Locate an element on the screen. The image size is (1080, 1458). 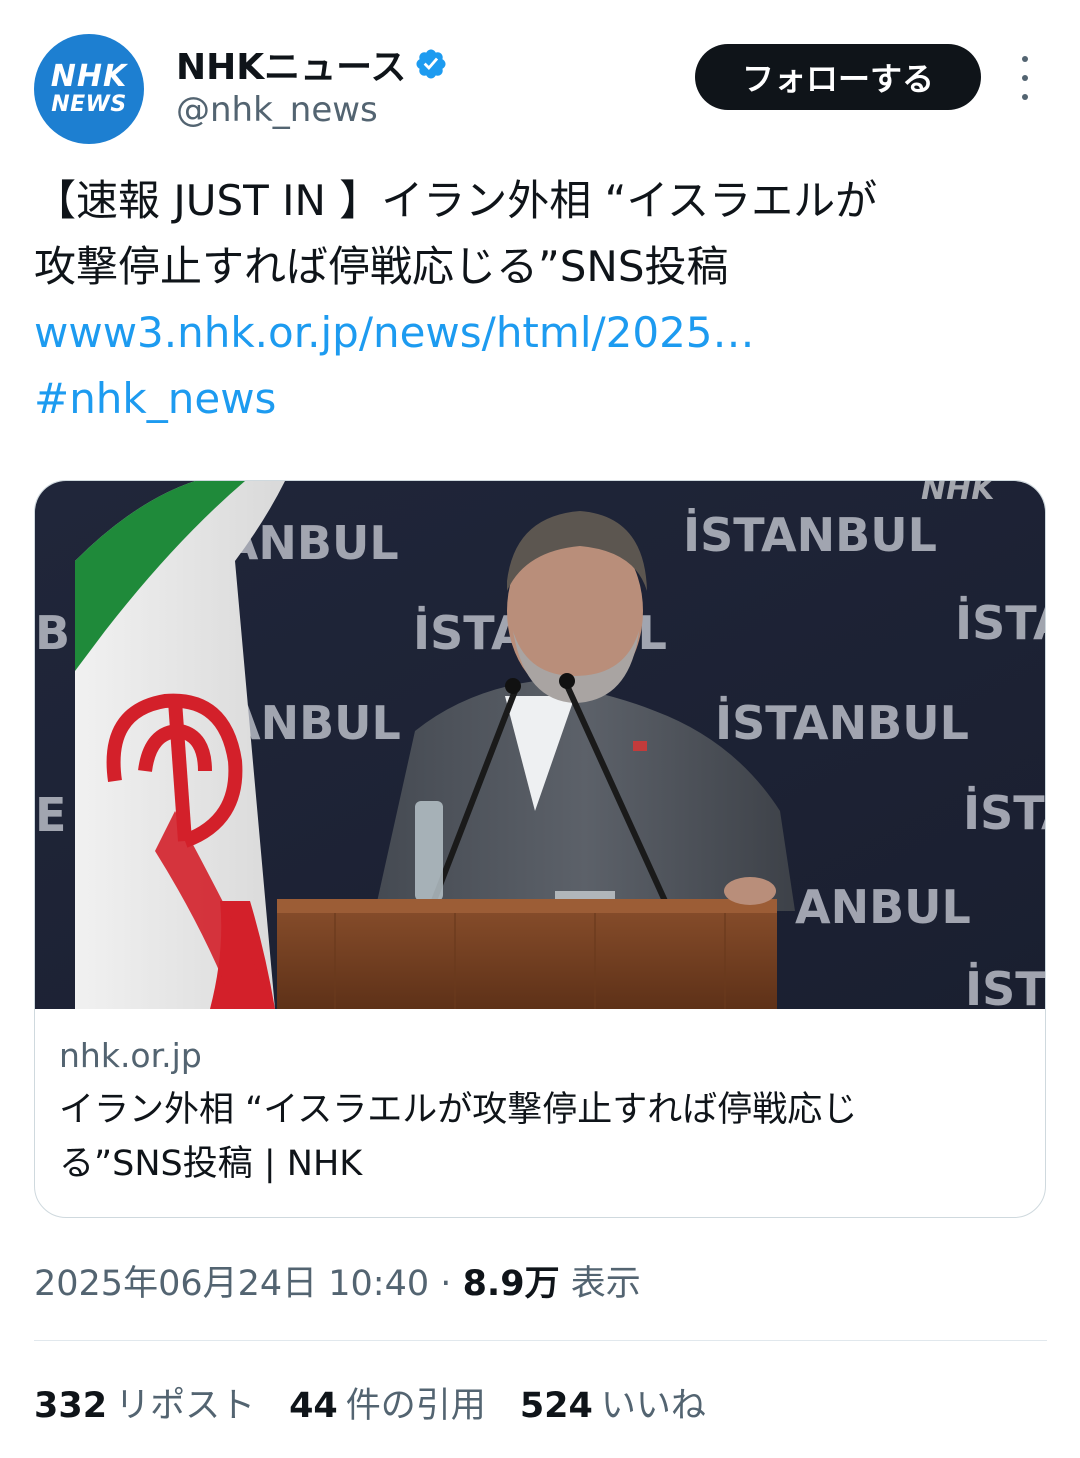
timestamp-row: 2025年06月24日 10:40 · 8.9万 表示 is located at coordinates (337, 1284).